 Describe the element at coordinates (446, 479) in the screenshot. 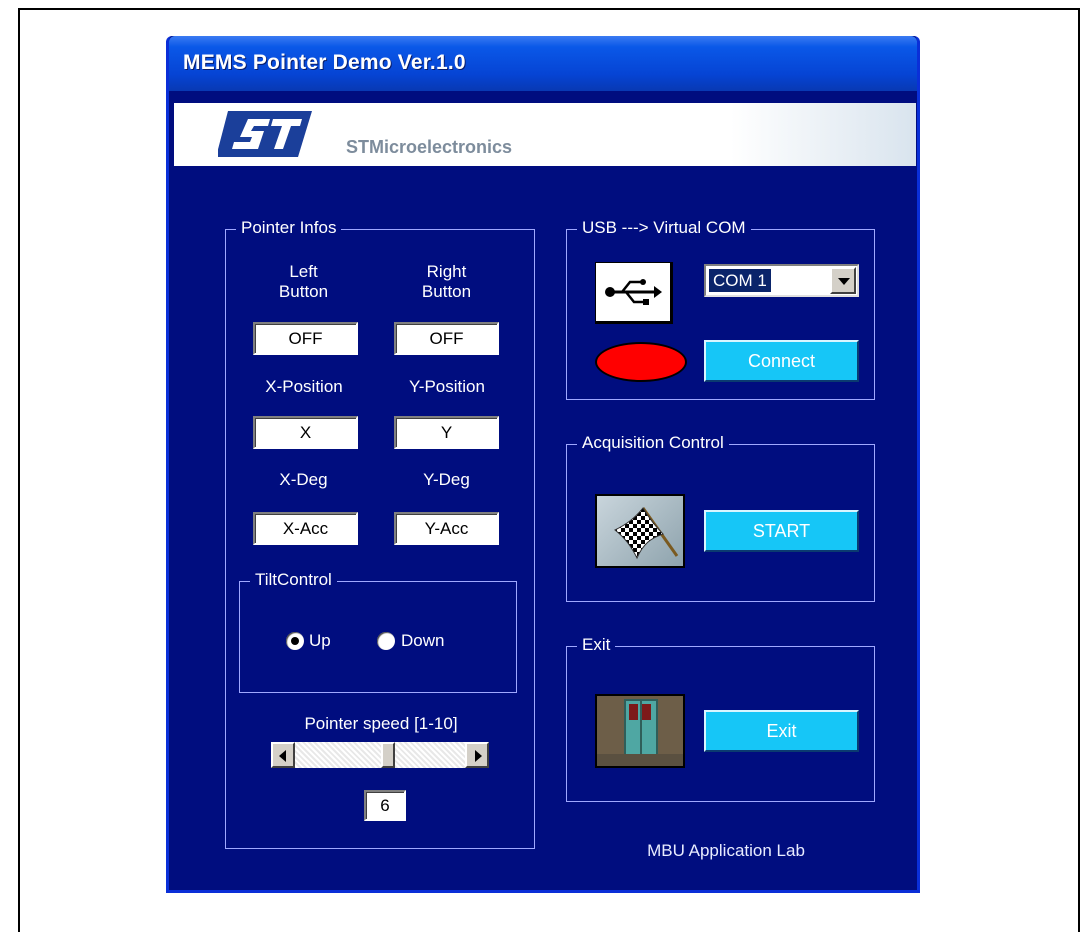

I see `y-deg-label: Y-Deg` at that location.